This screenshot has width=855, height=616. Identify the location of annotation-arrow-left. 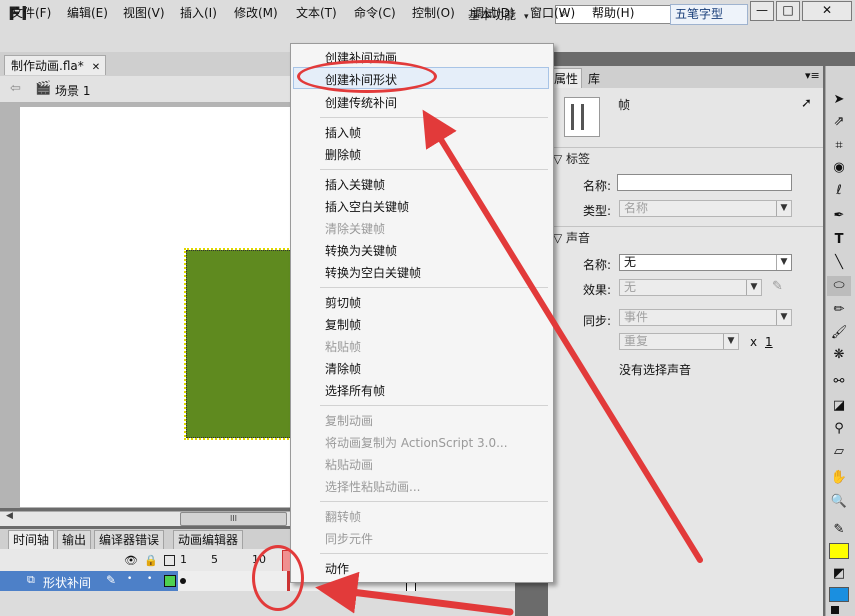
(414, 593).